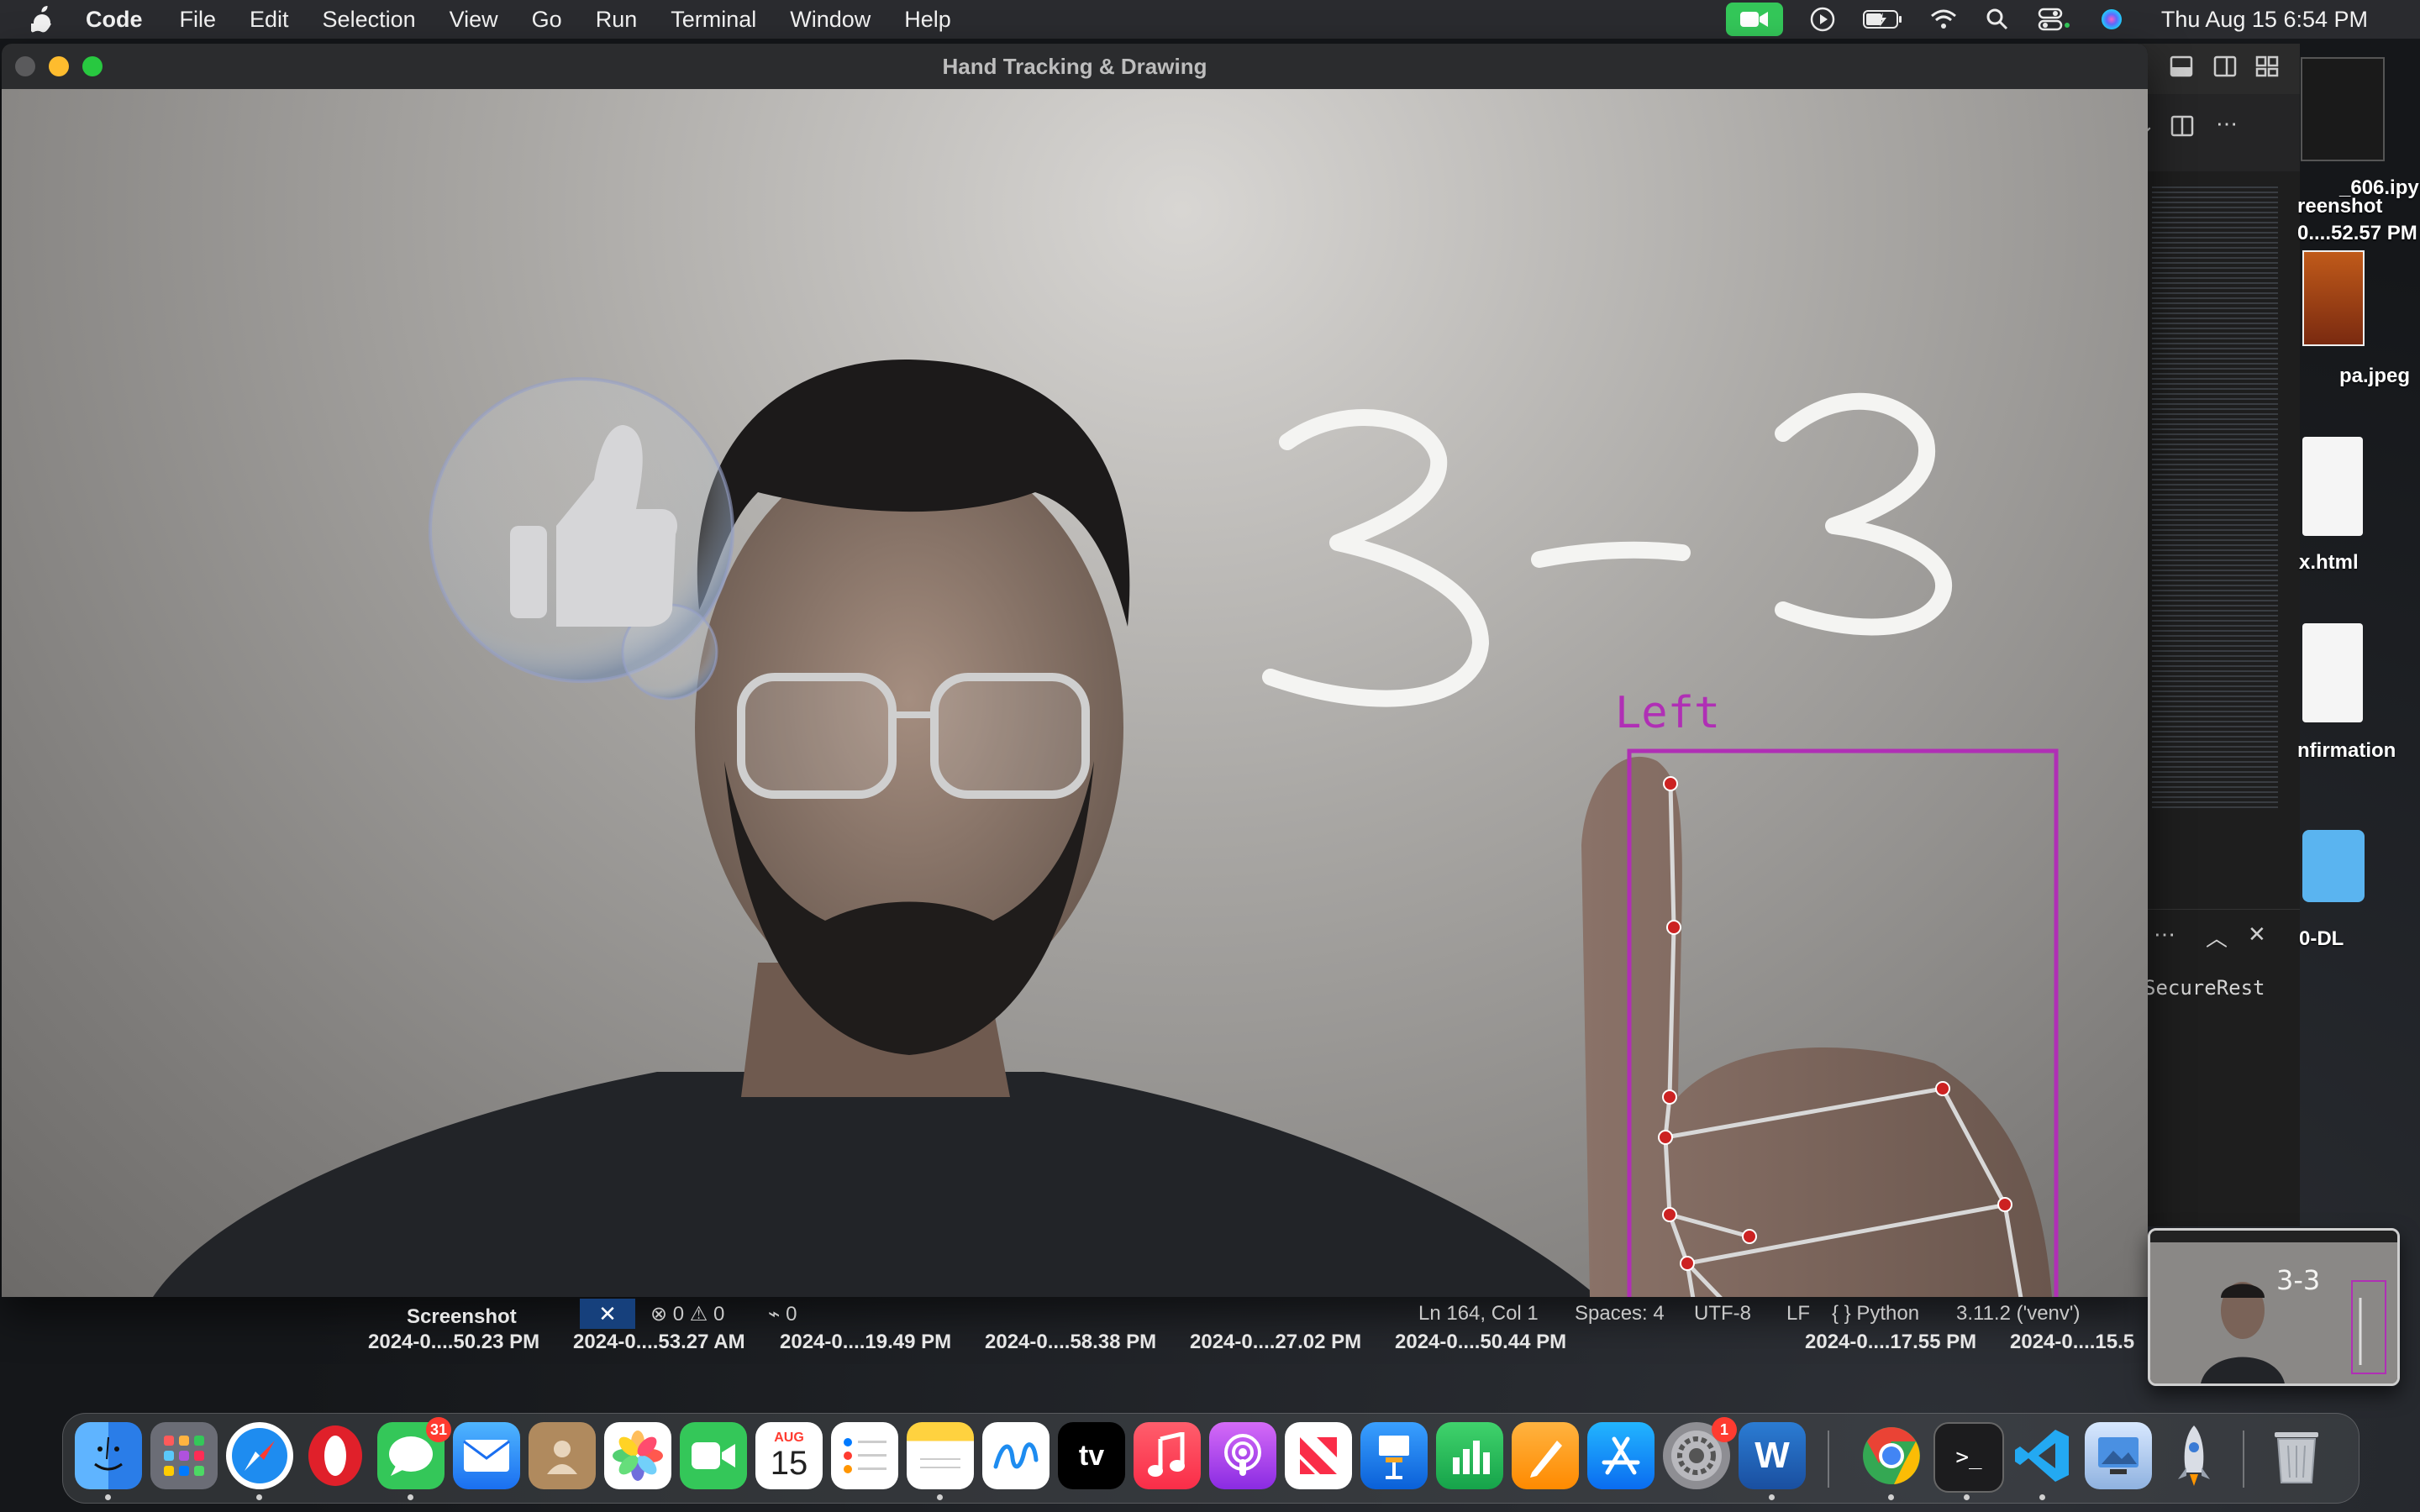  I want to click on pdf-file-icon, so click(2332, 672).